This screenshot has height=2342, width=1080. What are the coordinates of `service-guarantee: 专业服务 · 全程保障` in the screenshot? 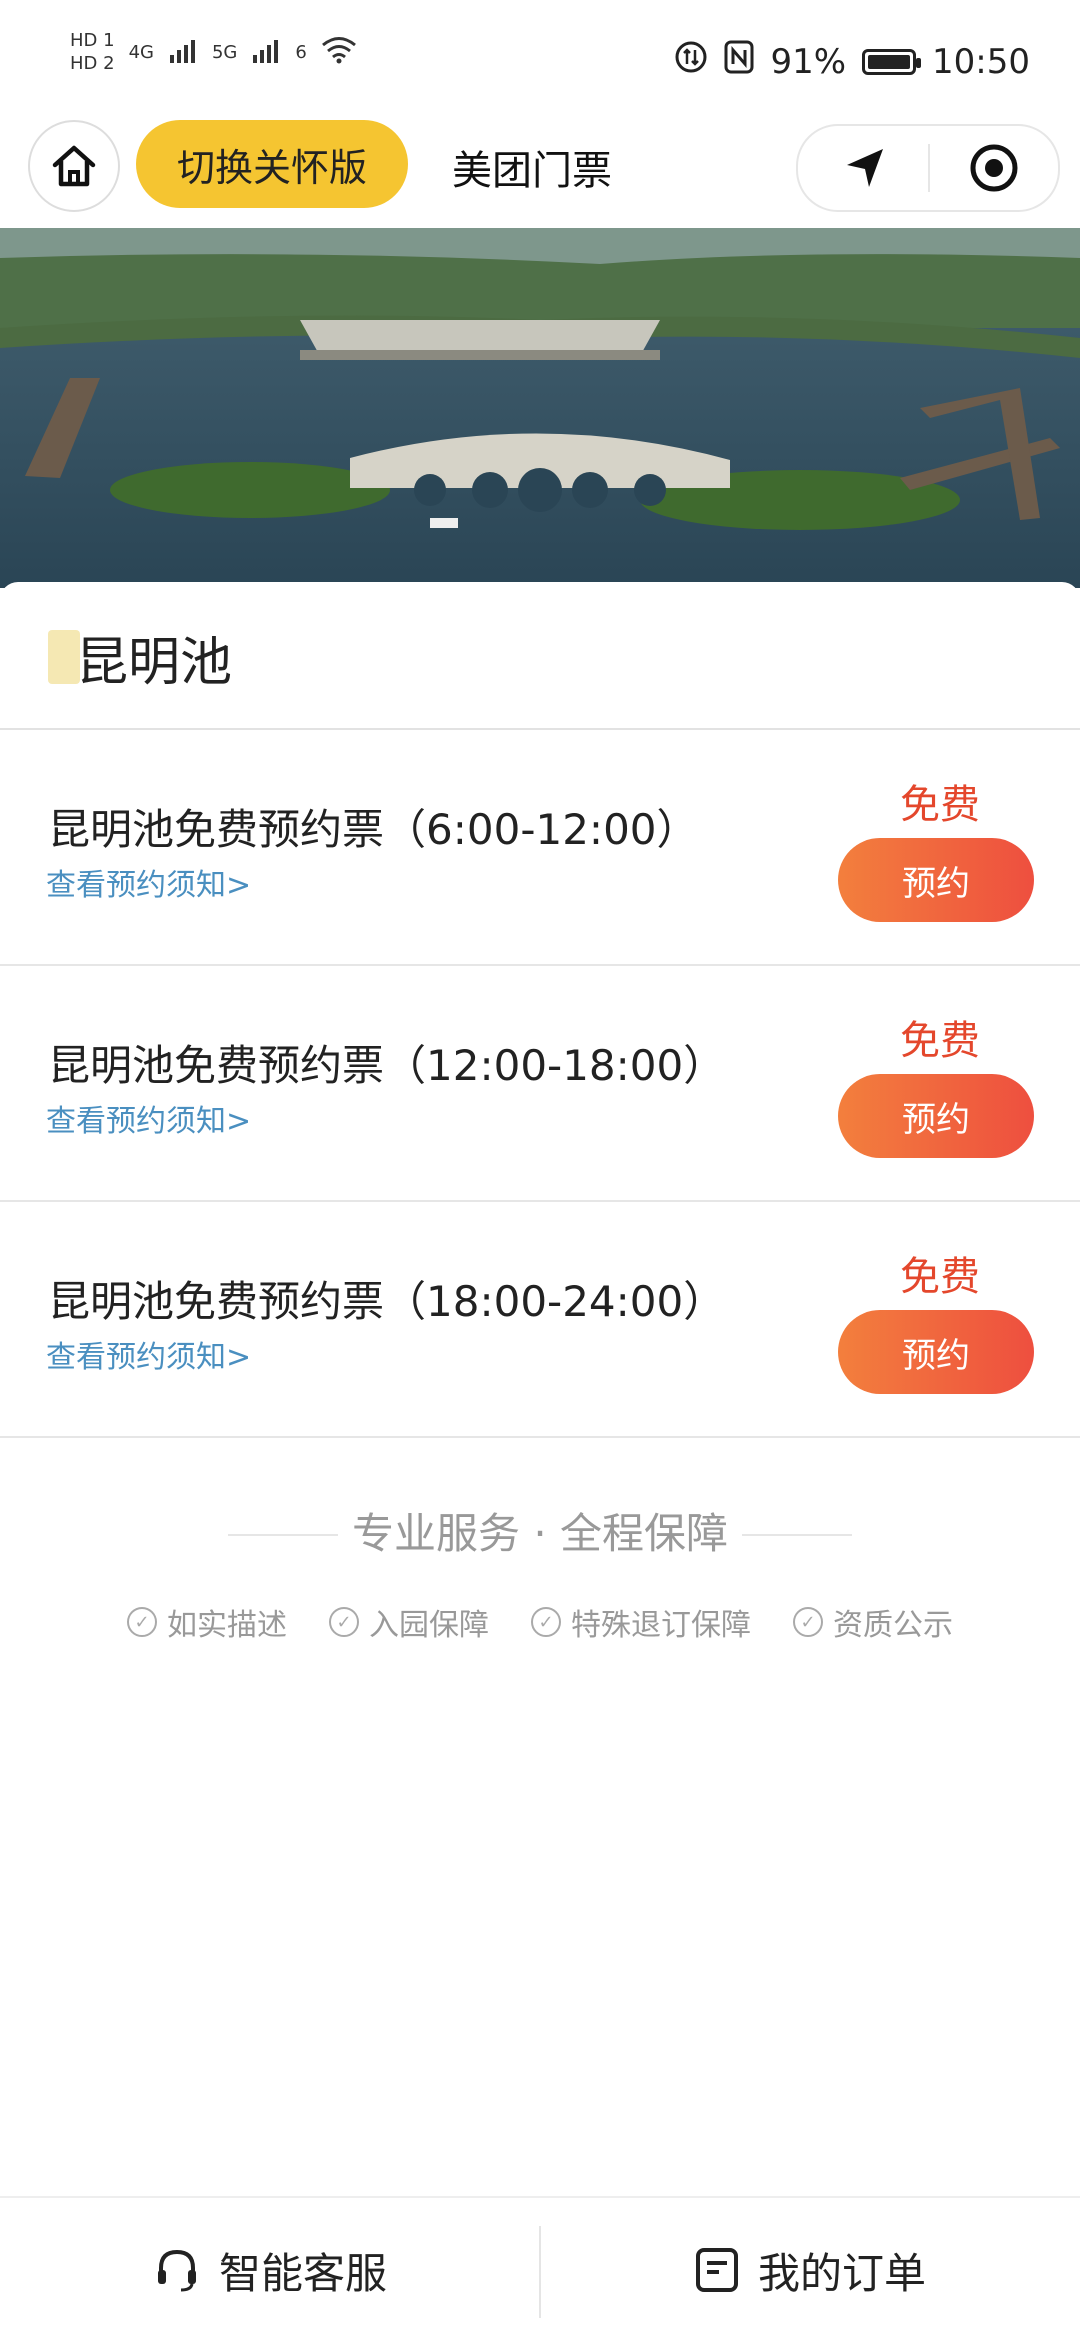 It's located at (540, 1530).